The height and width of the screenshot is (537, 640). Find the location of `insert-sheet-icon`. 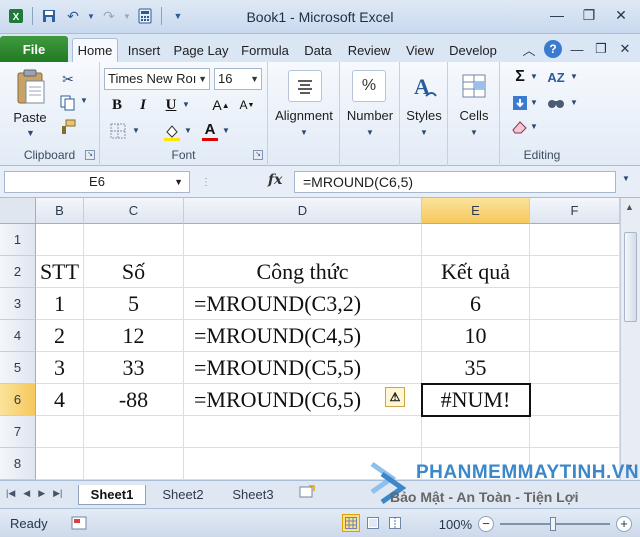

insert-sheet-icon is located at coordinates (307, 495).